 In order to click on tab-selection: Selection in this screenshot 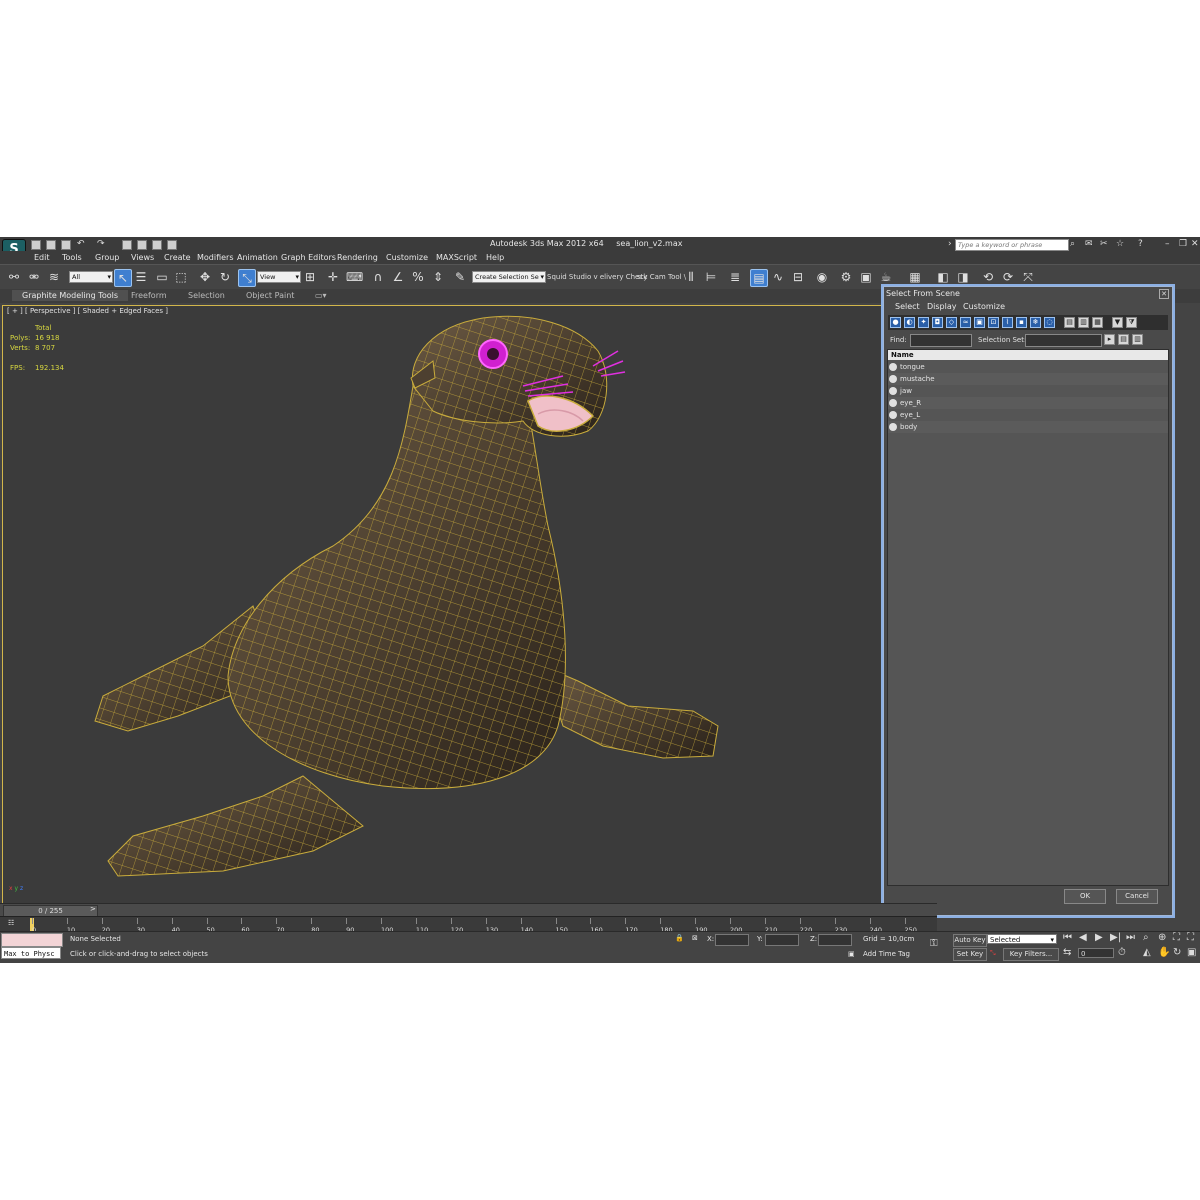, I will do `click(206, 295)`.